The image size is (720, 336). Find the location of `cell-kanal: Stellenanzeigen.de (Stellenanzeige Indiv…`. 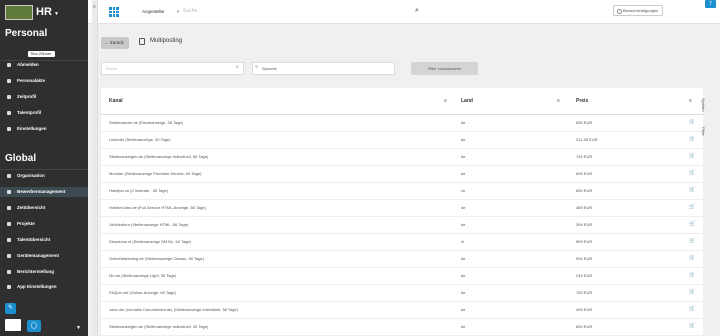

cell-kanal: Stellenanzeigen.de (Stellenanzeige Indiv… is located at coordinates (159, 156).